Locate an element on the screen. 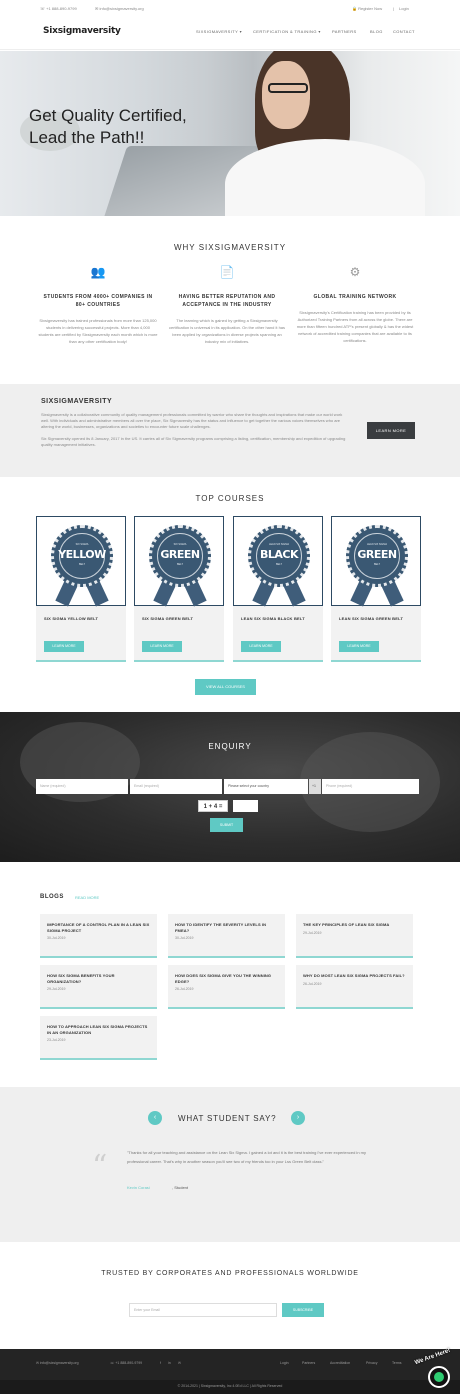  name-field: Name (required) is located at coordinates (82, 786).